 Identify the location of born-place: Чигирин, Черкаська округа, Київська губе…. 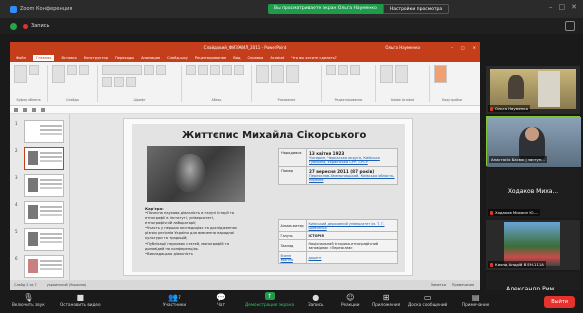
(352, 160).